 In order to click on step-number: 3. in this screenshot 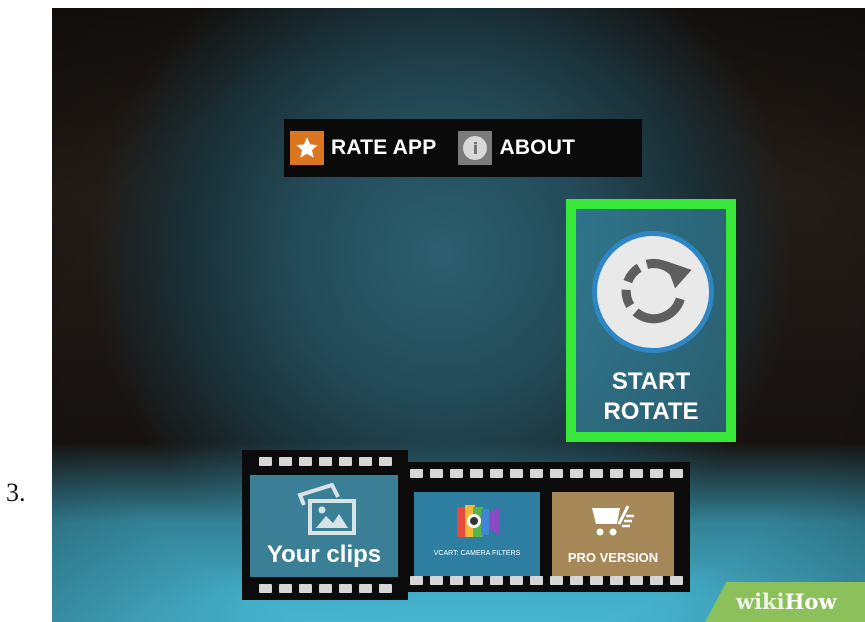, I will do `click(16, 492)`.